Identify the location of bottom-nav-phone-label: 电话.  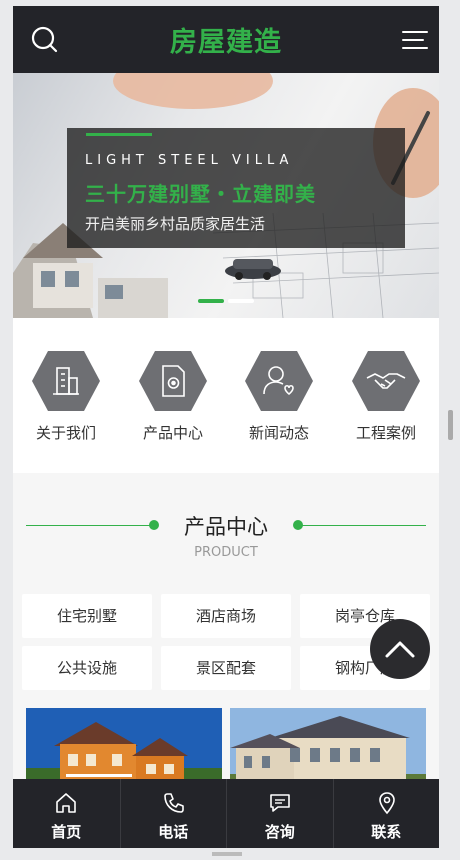
(173, 832).